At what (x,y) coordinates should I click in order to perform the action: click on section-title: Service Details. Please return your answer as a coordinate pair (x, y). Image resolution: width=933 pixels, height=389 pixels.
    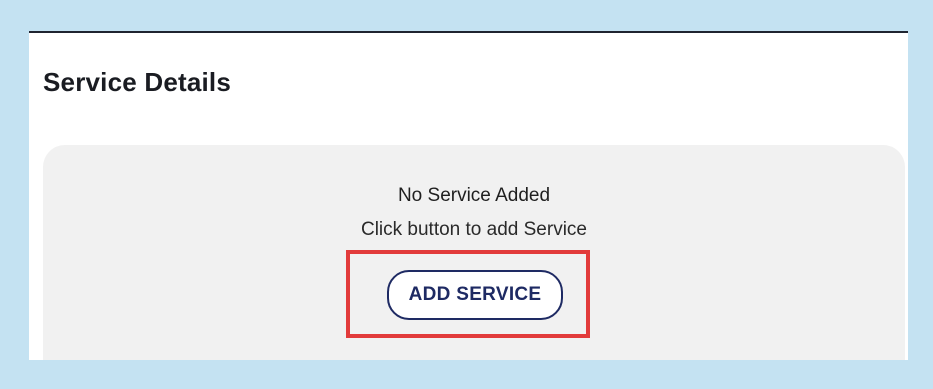
    Looking at the image, I should click on (137, 82).